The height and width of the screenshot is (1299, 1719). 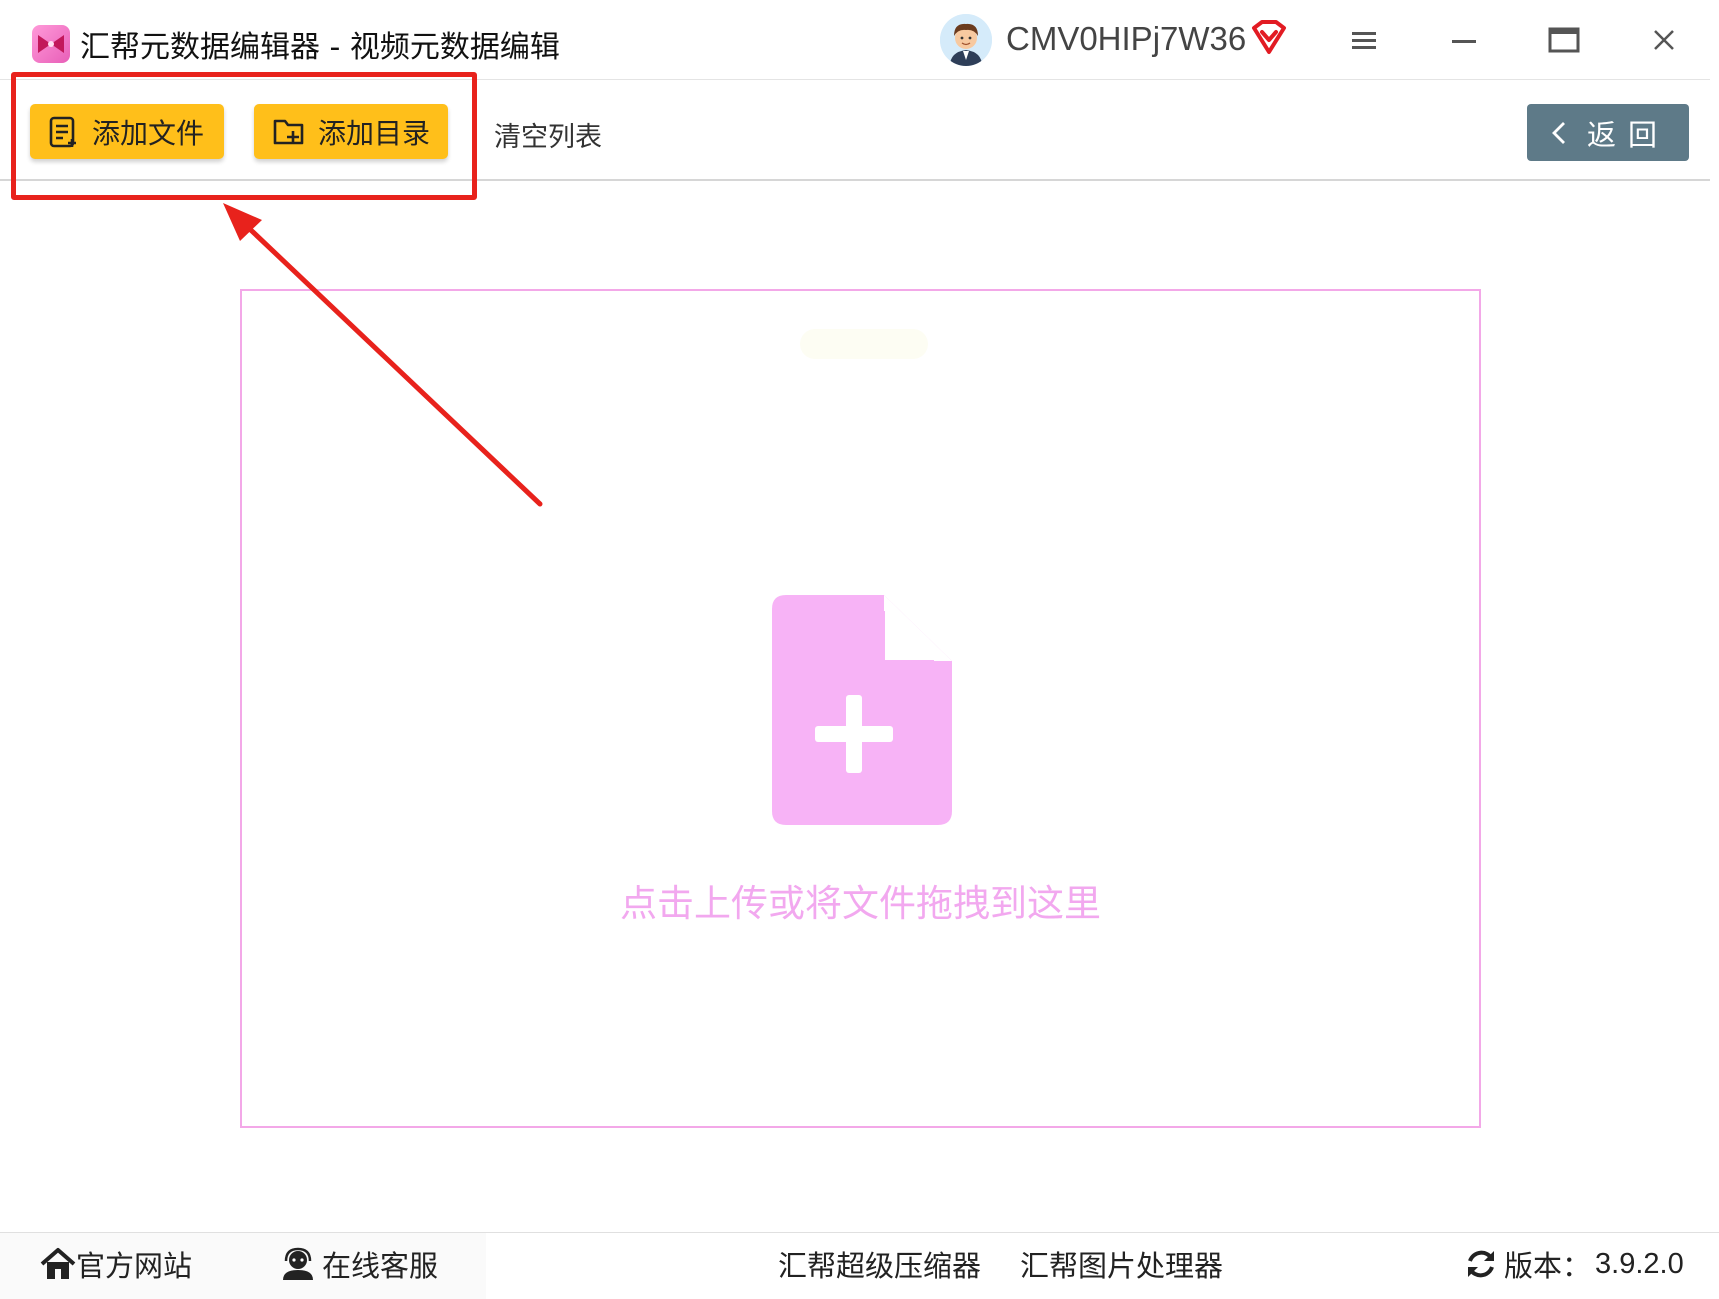 I want to click on home-icon, so click(x=58, y=1263).